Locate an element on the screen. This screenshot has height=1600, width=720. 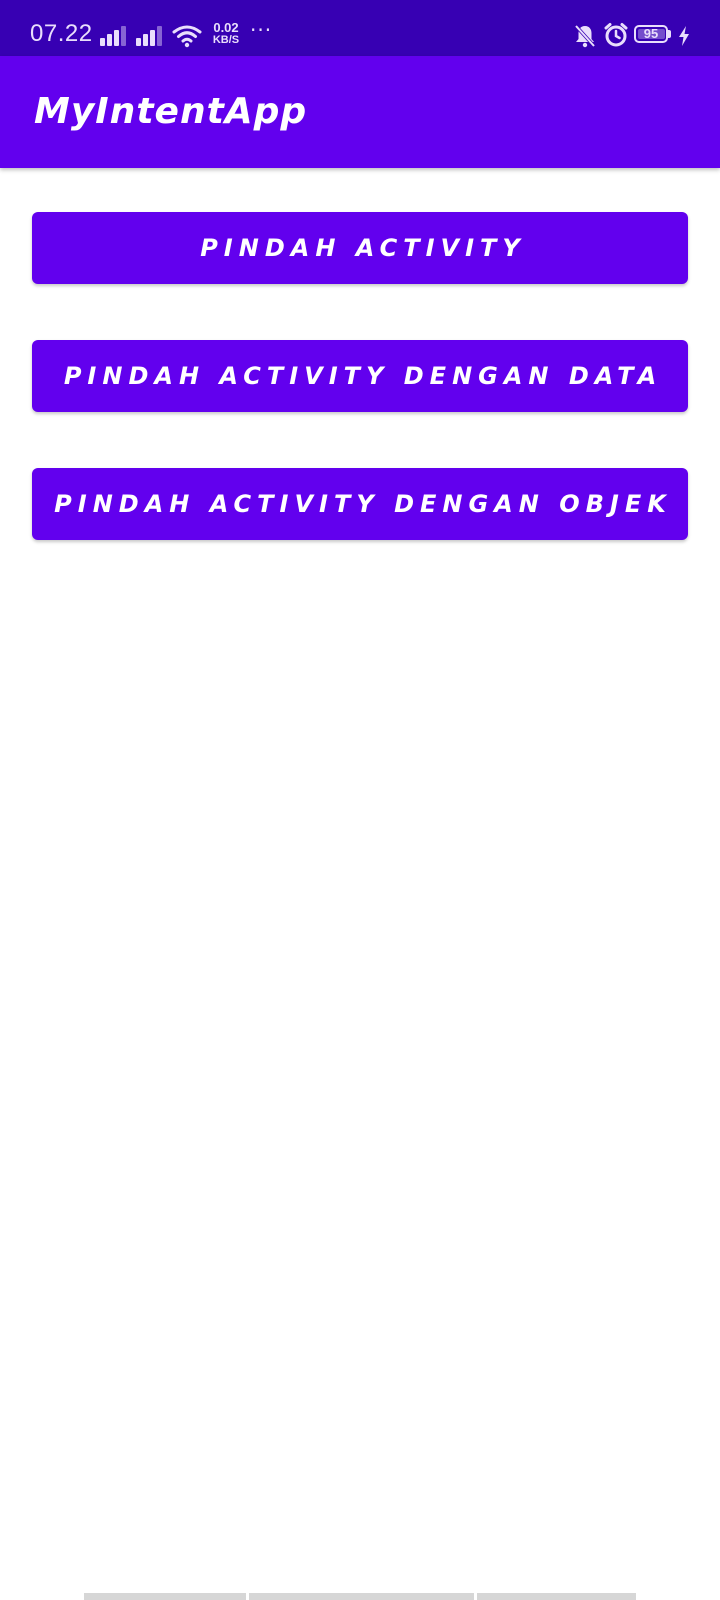
move-activity-button: PINDAH ACTIVITY is located at coordinates (360, 248).